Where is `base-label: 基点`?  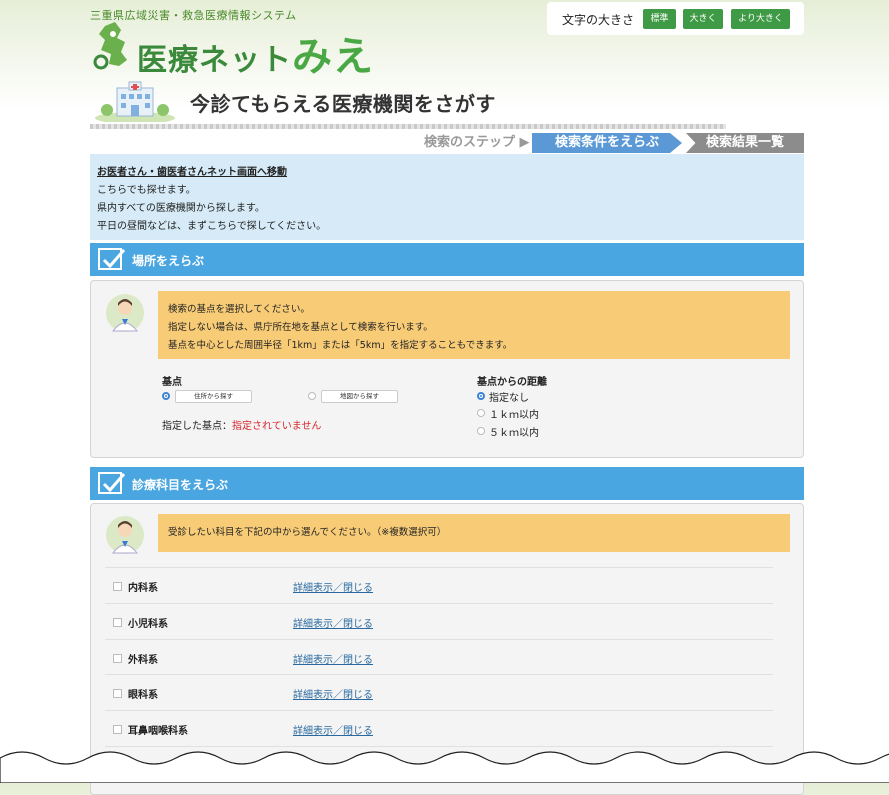
base-label: 基点 is located at coordinates (172, 382).